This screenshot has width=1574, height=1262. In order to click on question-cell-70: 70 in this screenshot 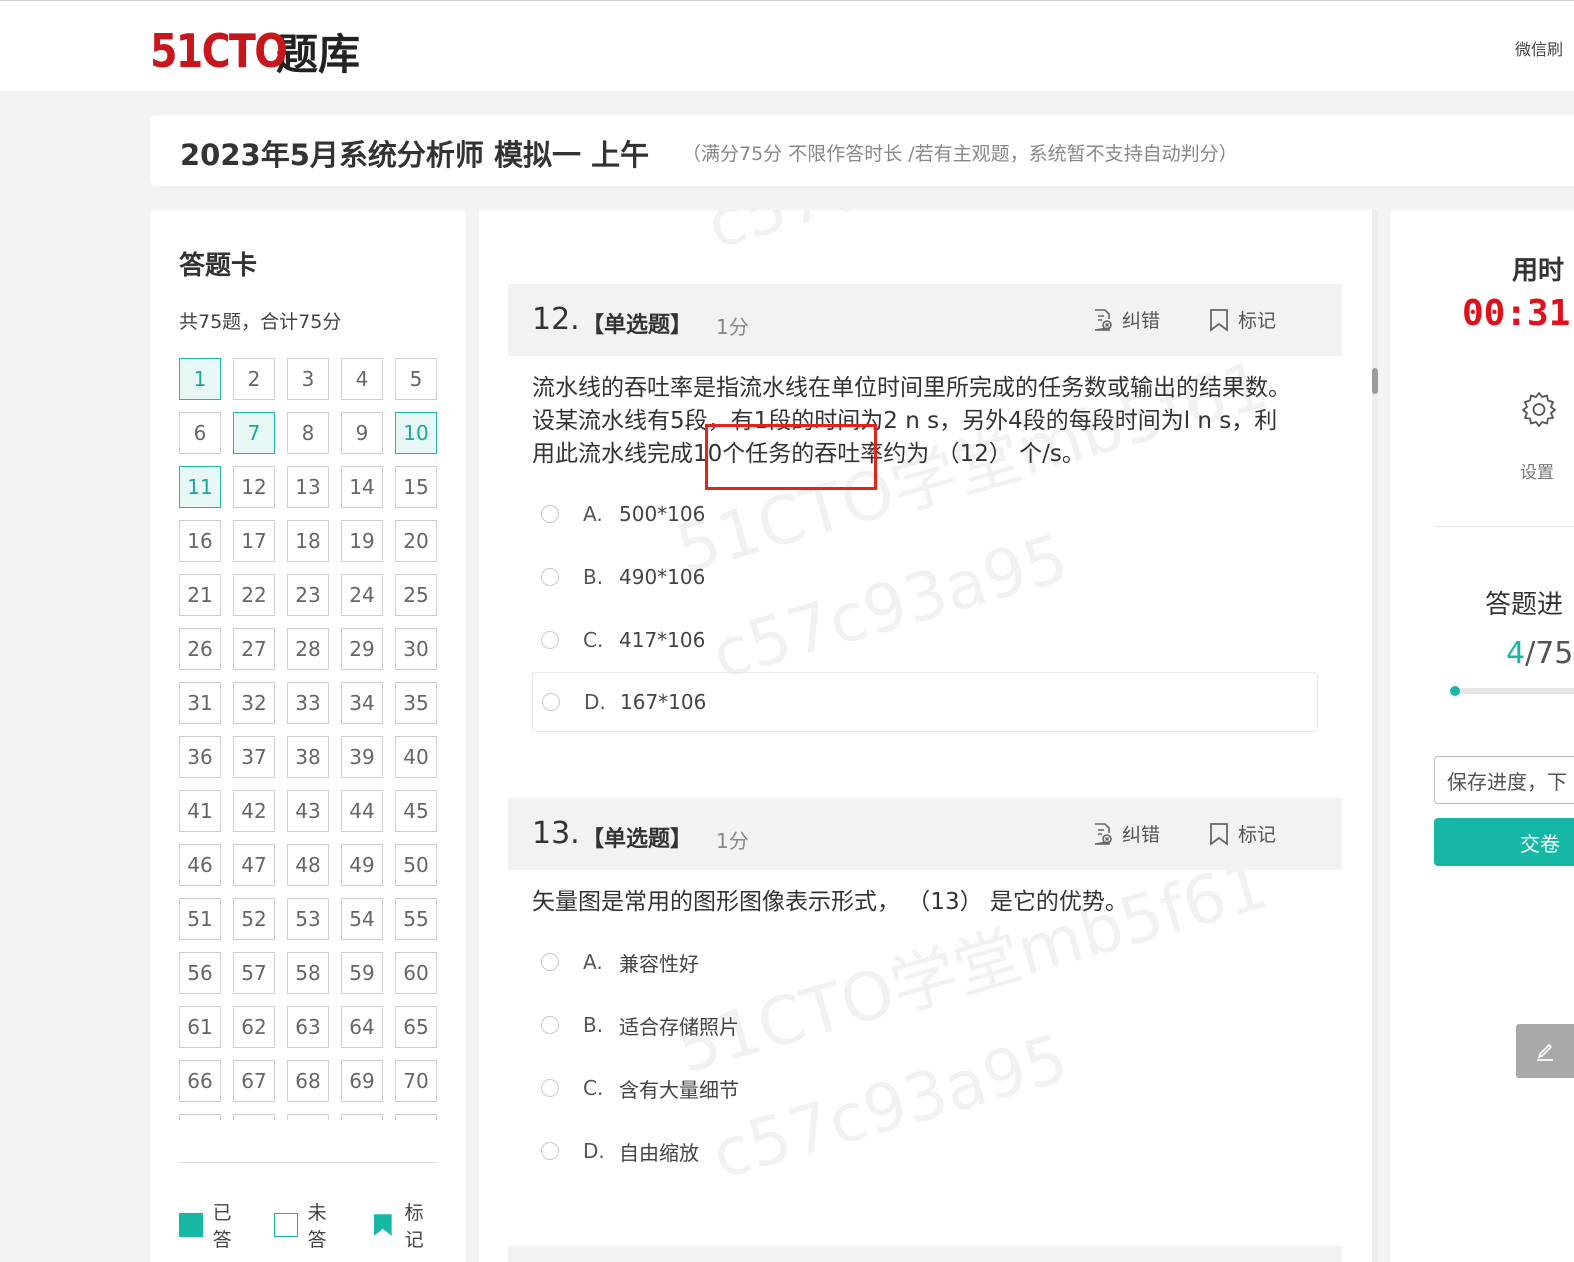, I will do `click(416, 1081)`.